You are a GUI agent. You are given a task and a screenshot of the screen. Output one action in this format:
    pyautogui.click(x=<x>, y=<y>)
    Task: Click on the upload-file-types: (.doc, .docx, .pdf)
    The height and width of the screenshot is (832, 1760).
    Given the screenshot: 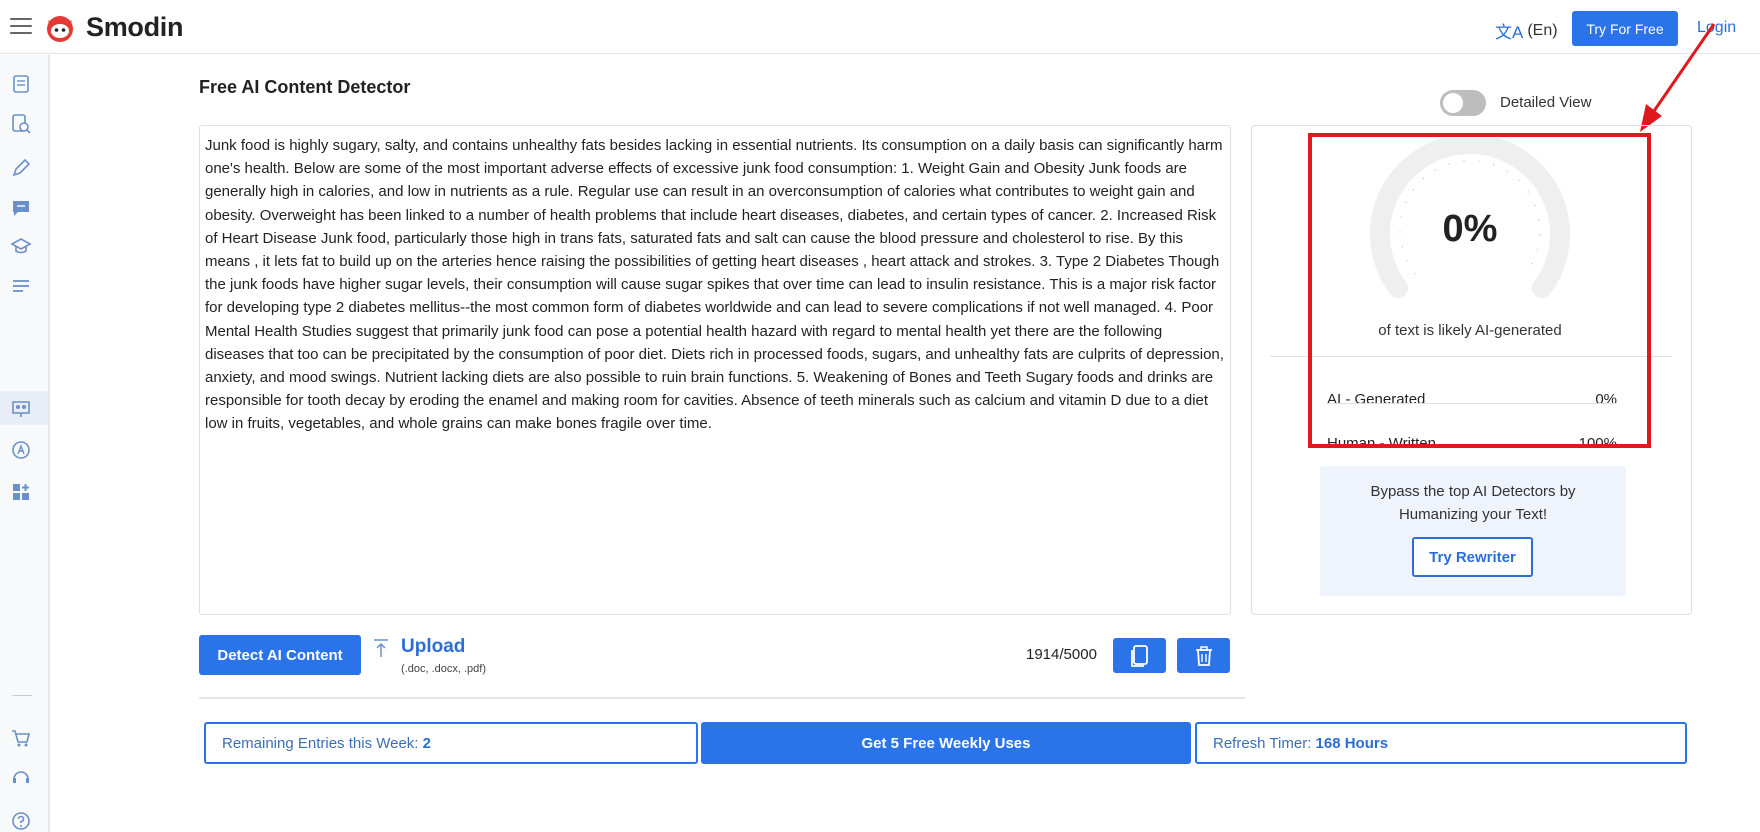 What is the action you would take?
    pyautogui.click(x=443, y=669)
    